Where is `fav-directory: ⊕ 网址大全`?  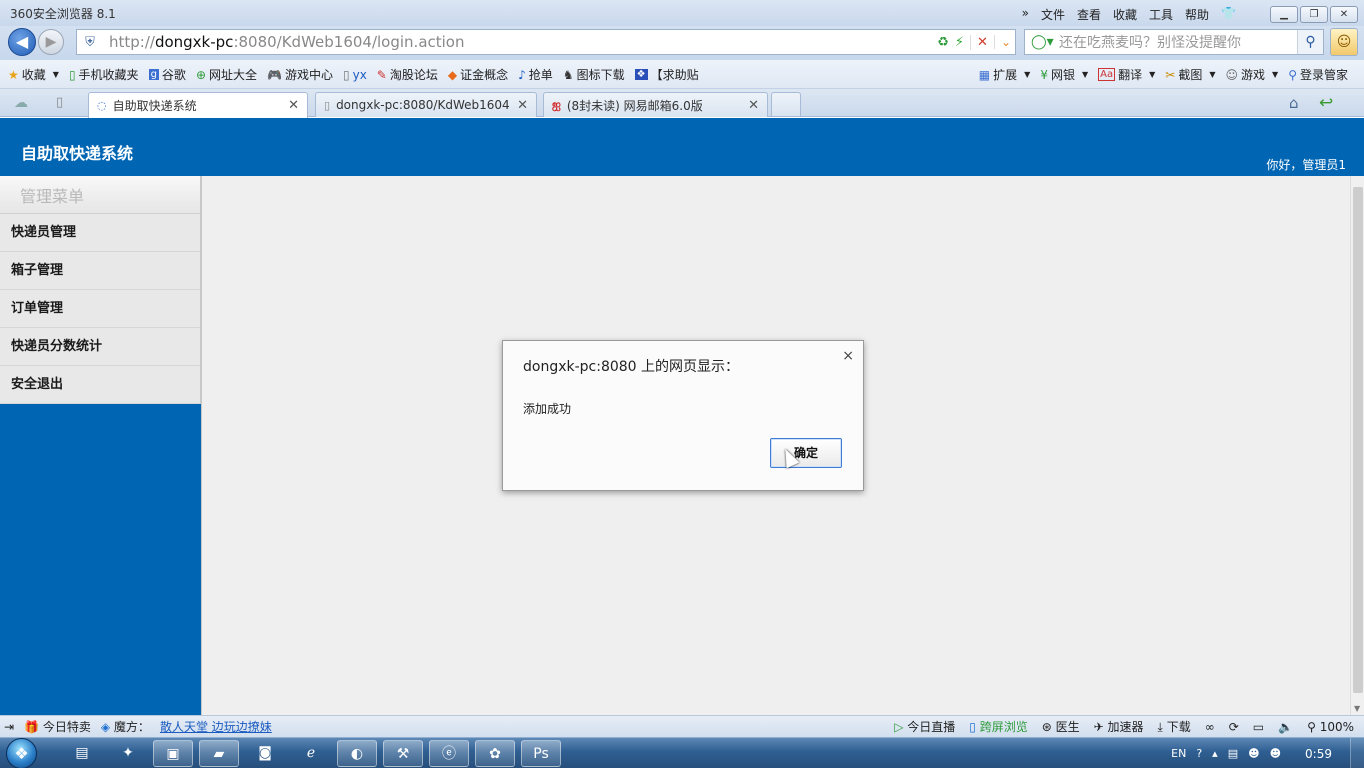 fav-directory: ⊕ 网址大全 is located at coordinates (226, 74).